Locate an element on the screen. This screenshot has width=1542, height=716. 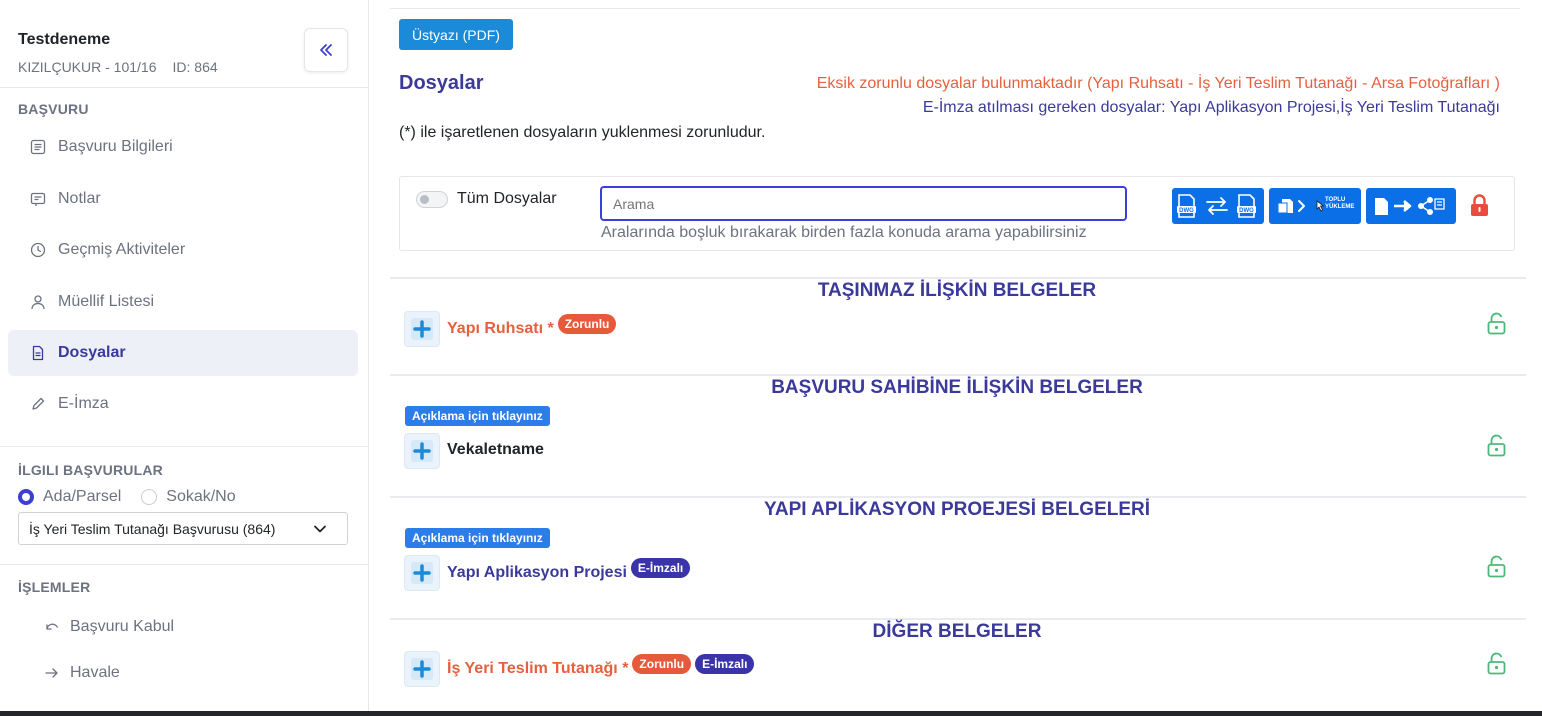
all-files-toggle-label: Tüm Dosyalar is located at coordinates (507, 198).